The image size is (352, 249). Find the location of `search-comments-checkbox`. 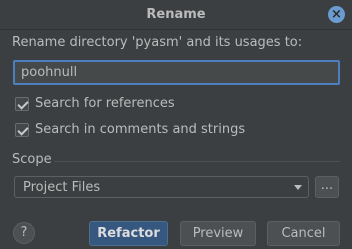

search-comments-checkbox is located at coordinates (22, 129).